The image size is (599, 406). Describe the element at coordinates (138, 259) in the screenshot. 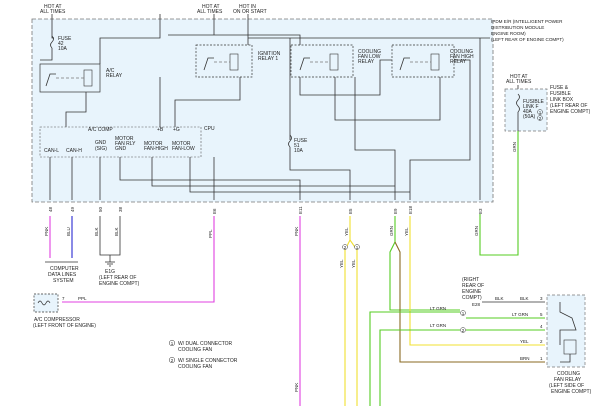

I see `ppl-wire-compressor` at that location.